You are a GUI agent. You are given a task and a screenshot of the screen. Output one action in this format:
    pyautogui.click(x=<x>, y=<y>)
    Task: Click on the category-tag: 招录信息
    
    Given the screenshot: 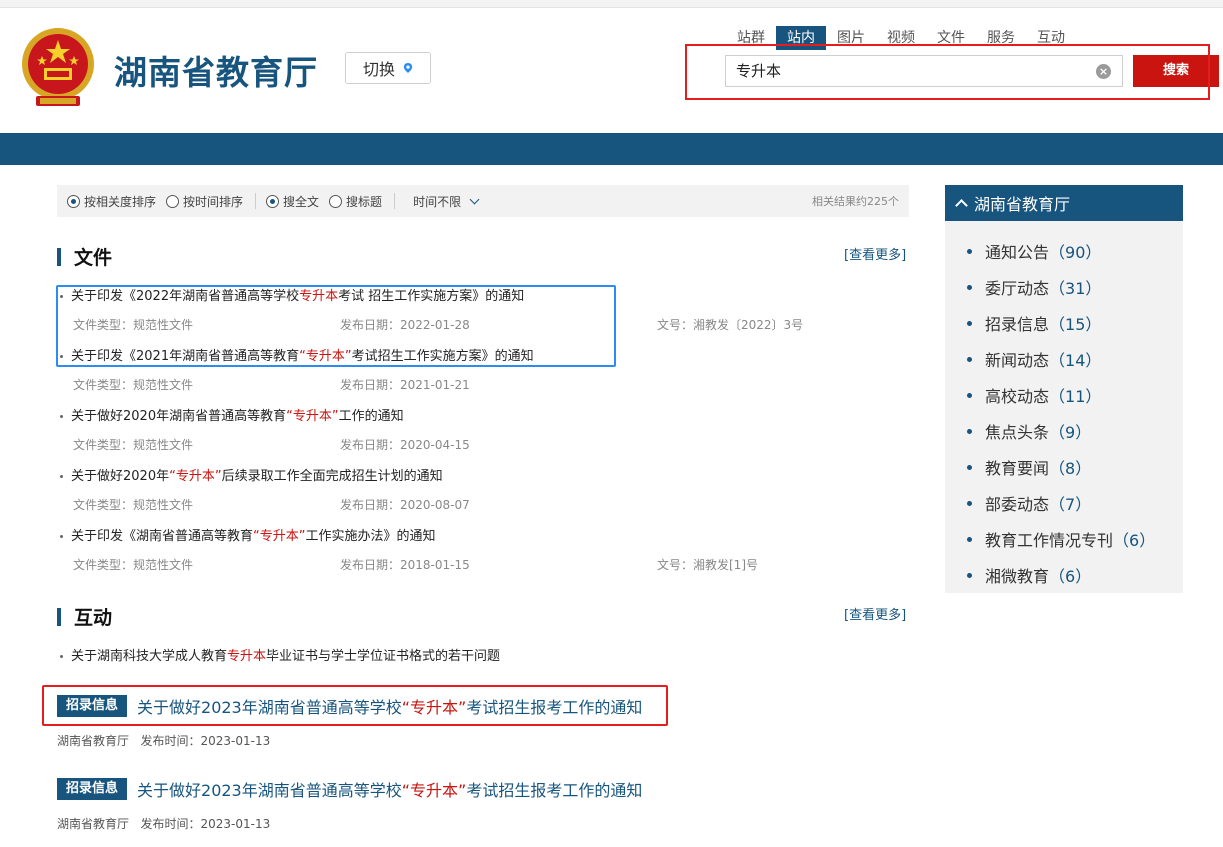 What is the action you would take?
    pyautogui.click(x=92, y=789)
    